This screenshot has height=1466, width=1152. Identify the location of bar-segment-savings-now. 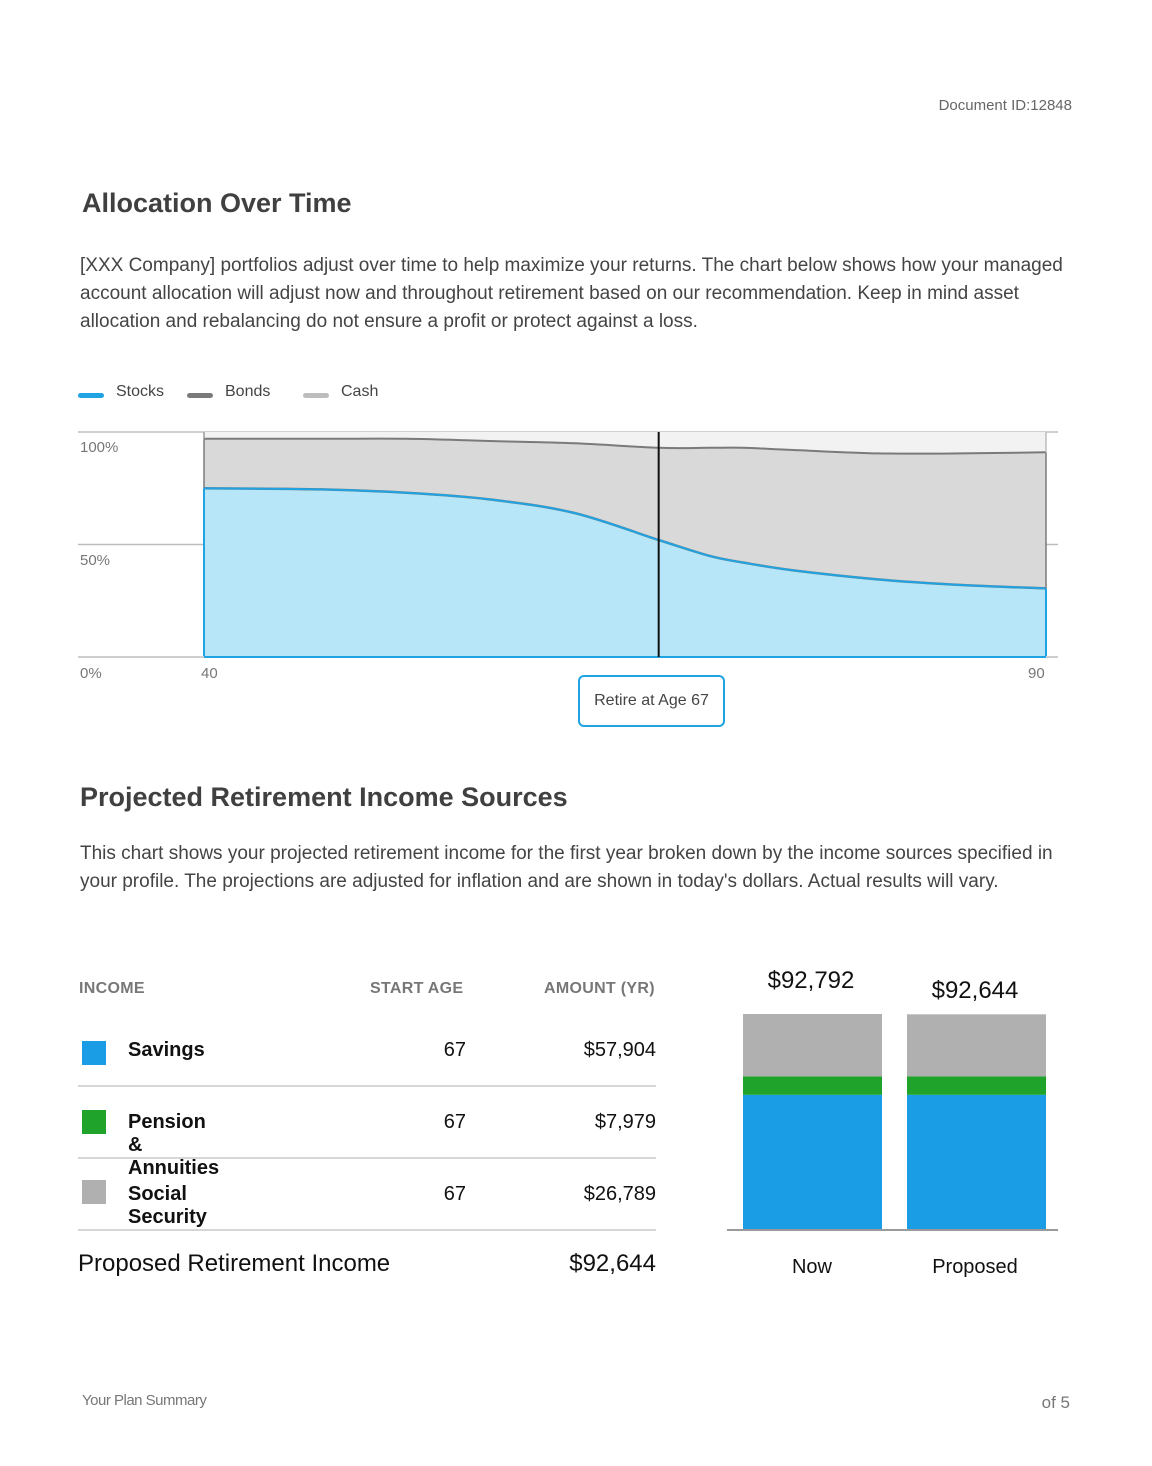
(812, 1161).